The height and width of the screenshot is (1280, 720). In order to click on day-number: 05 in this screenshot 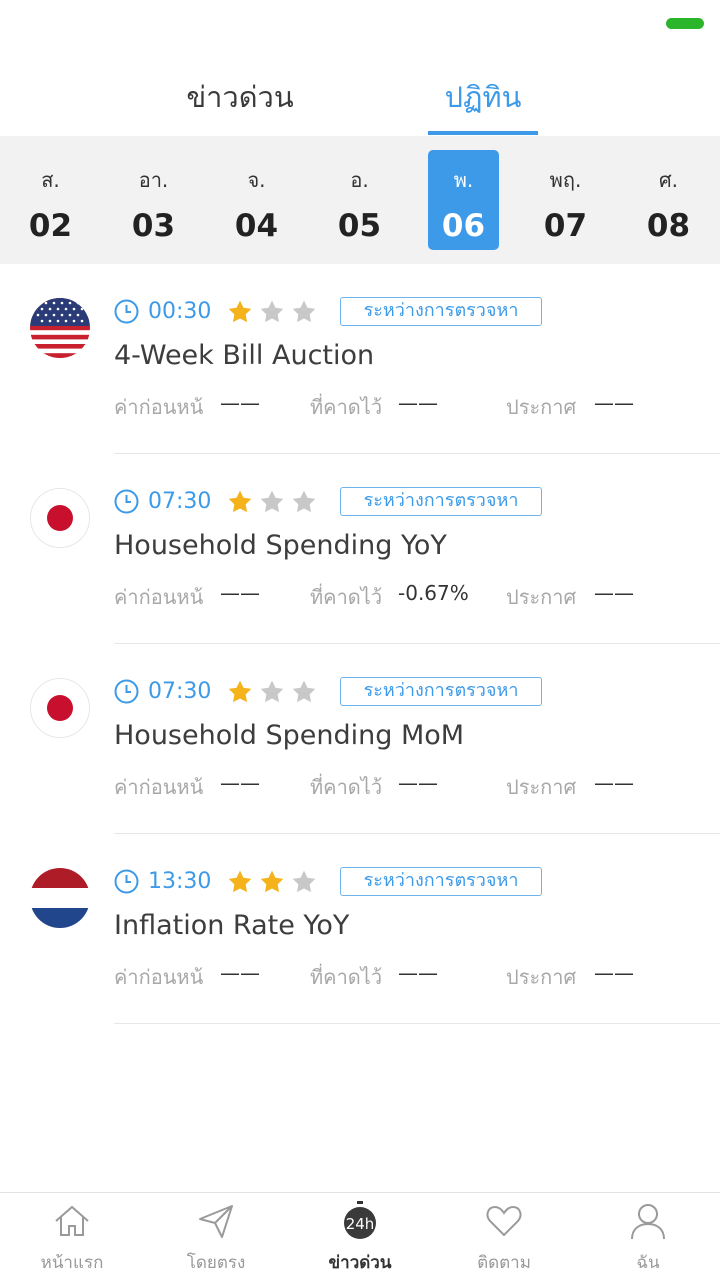, I will do `click(359, 226)`.